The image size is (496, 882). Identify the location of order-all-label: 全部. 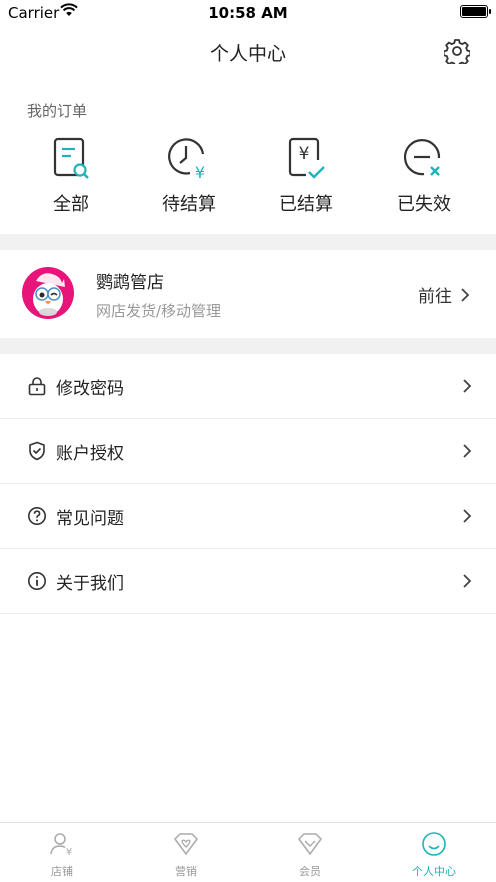
(71, 204).